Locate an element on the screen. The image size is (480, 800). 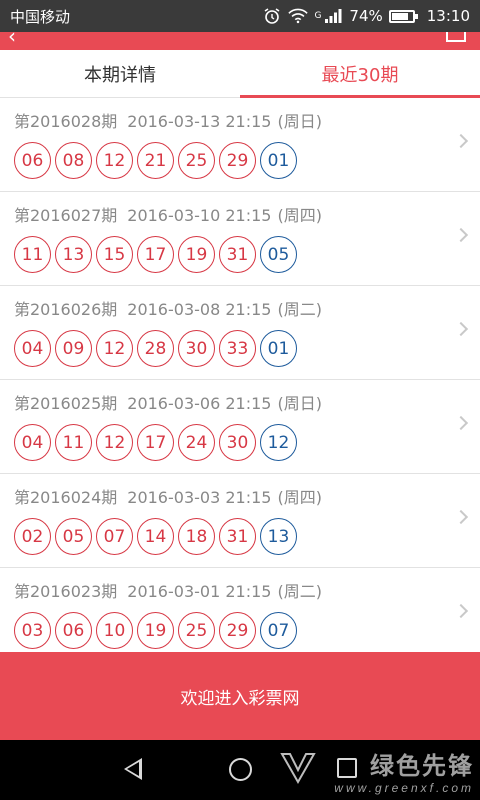
signal-icon is located at coordinates (333, 16).